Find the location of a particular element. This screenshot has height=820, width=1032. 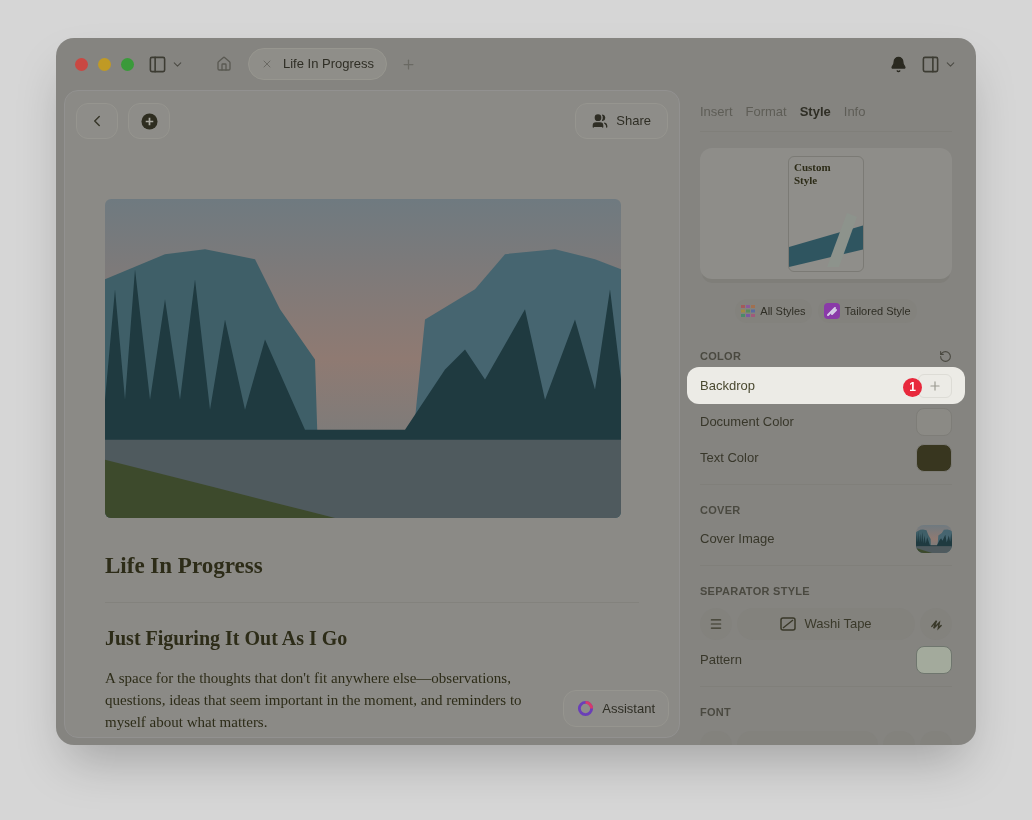

close-window-button is located at coordinates (81, 64).